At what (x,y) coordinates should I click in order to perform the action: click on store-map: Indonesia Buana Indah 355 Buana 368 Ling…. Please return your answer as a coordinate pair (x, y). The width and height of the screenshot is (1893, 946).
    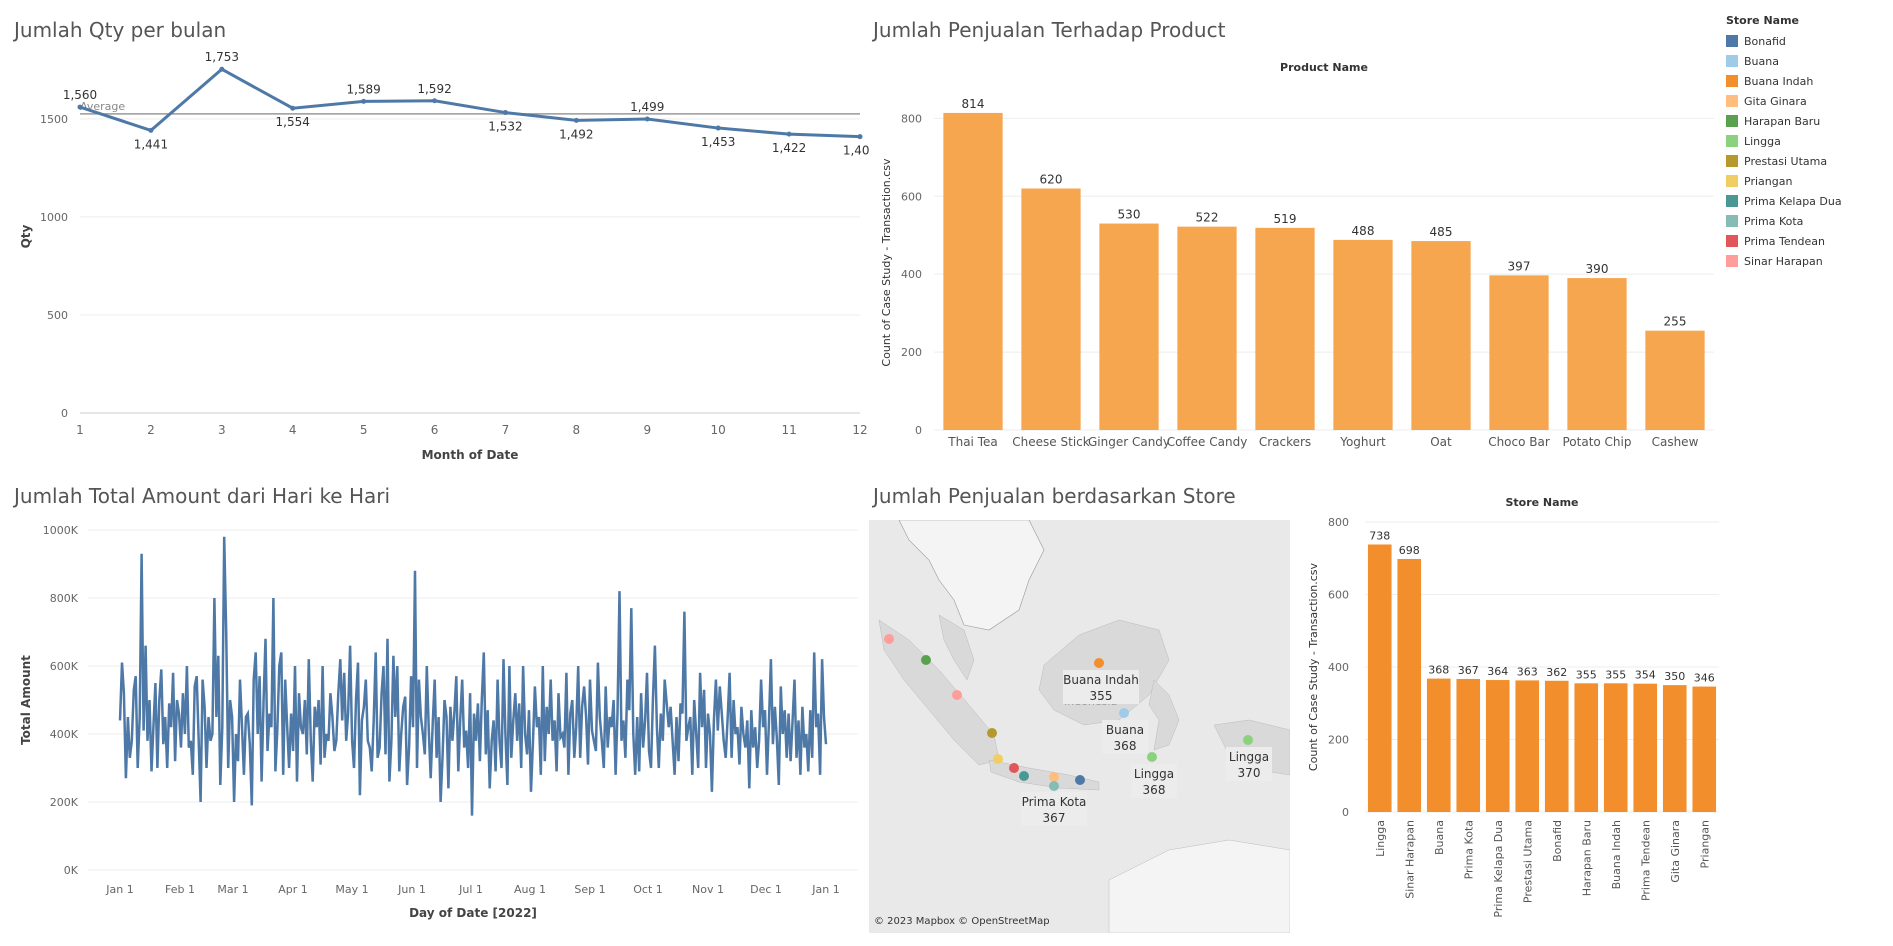
    Looking at the image, I should click on (1079, 726).